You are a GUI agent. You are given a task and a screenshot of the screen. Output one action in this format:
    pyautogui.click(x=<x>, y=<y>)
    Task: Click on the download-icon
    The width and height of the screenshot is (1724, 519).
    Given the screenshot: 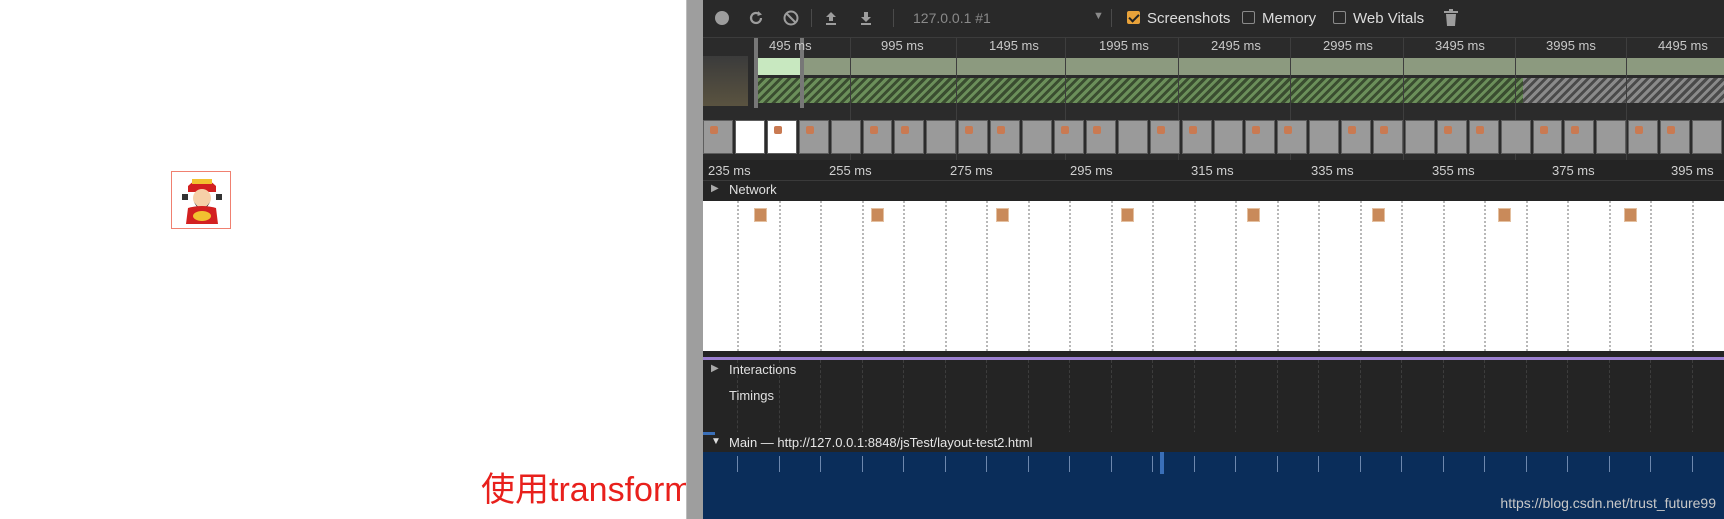 What is the action you would take?
    pyautogui.click(x=866, y=18)
    